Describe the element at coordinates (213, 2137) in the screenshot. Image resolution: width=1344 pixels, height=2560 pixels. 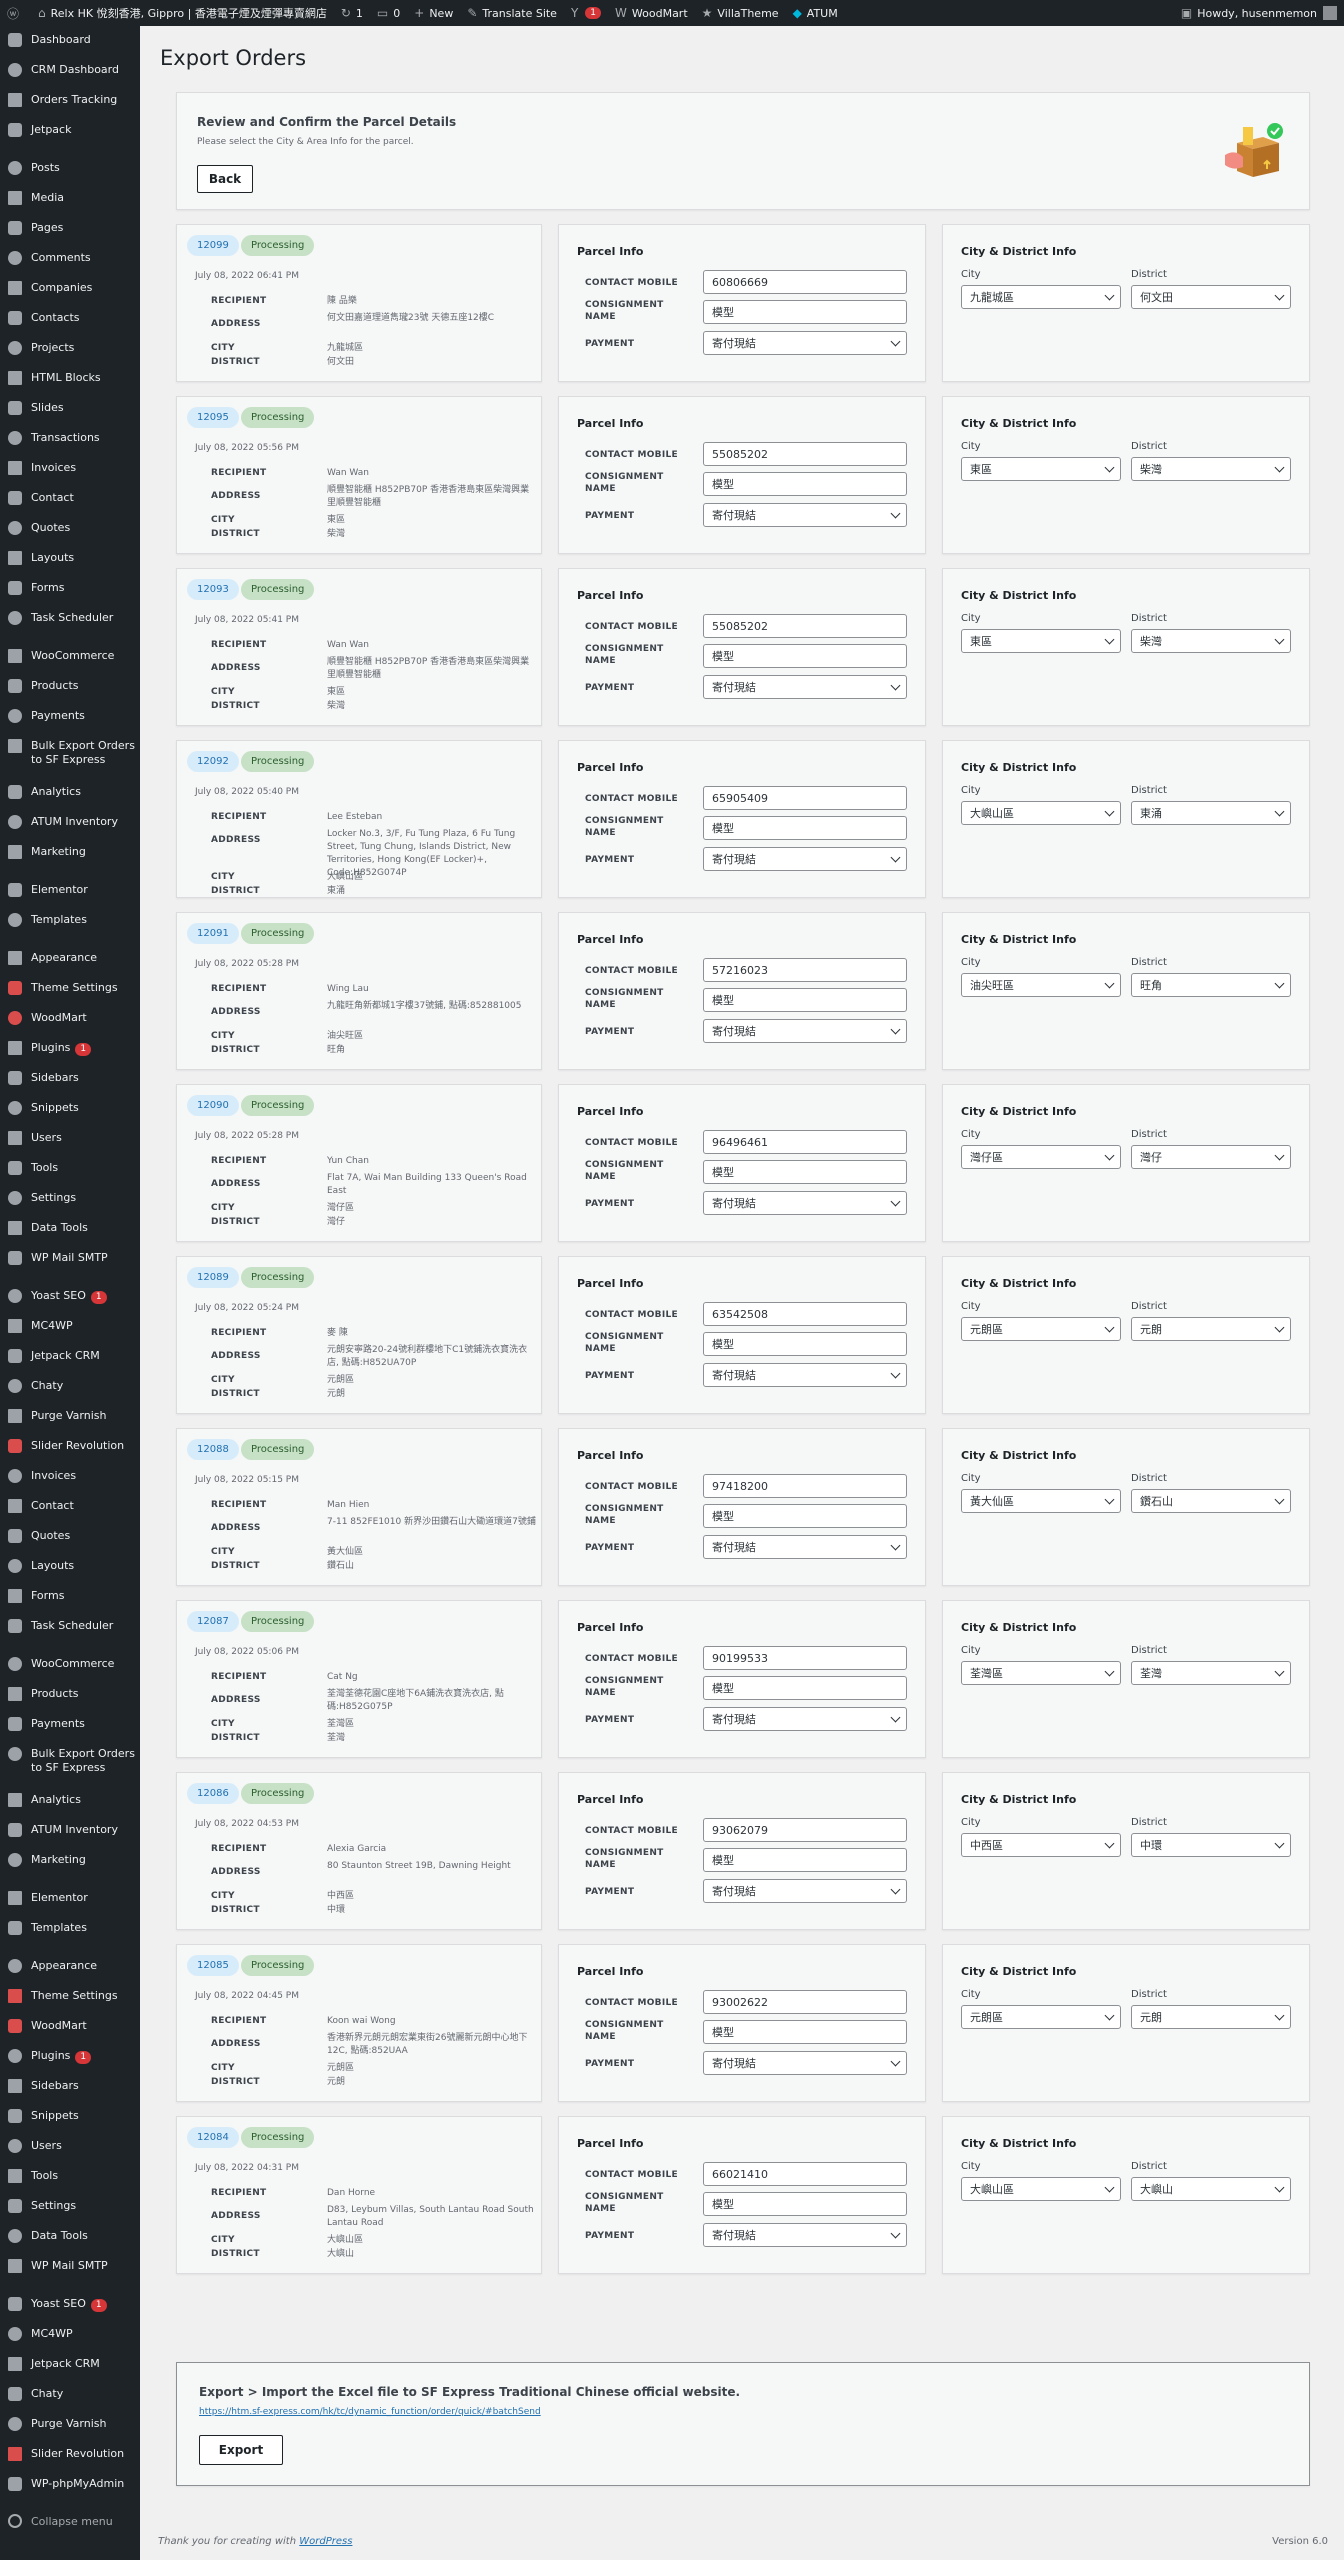
I see `order-id-badge: 12084` at that location.